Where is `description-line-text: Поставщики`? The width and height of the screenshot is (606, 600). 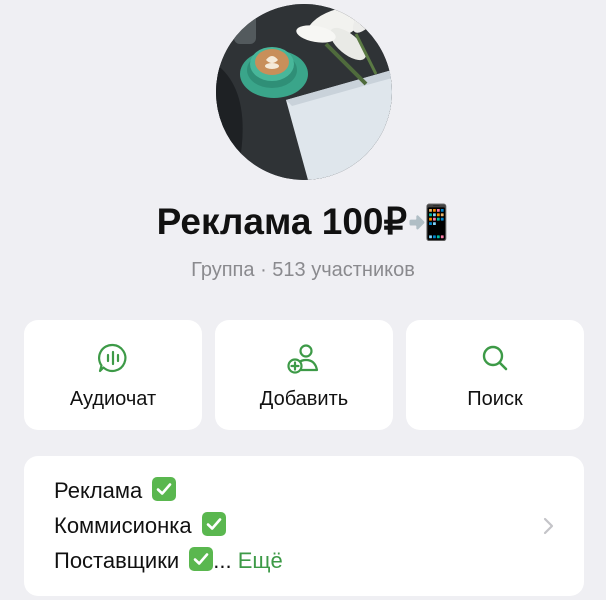
description-line-text: Поставщики is located at coordinates (117, 560).